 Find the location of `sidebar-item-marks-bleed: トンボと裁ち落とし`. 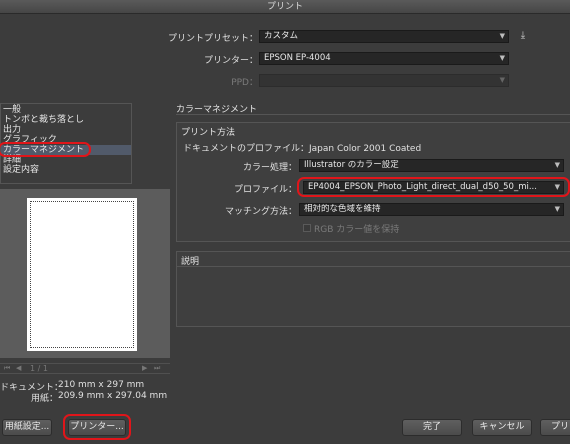

sidebar-item-marks-bleed: トンボと裁ち落とし is located at coordinates (43, 120).